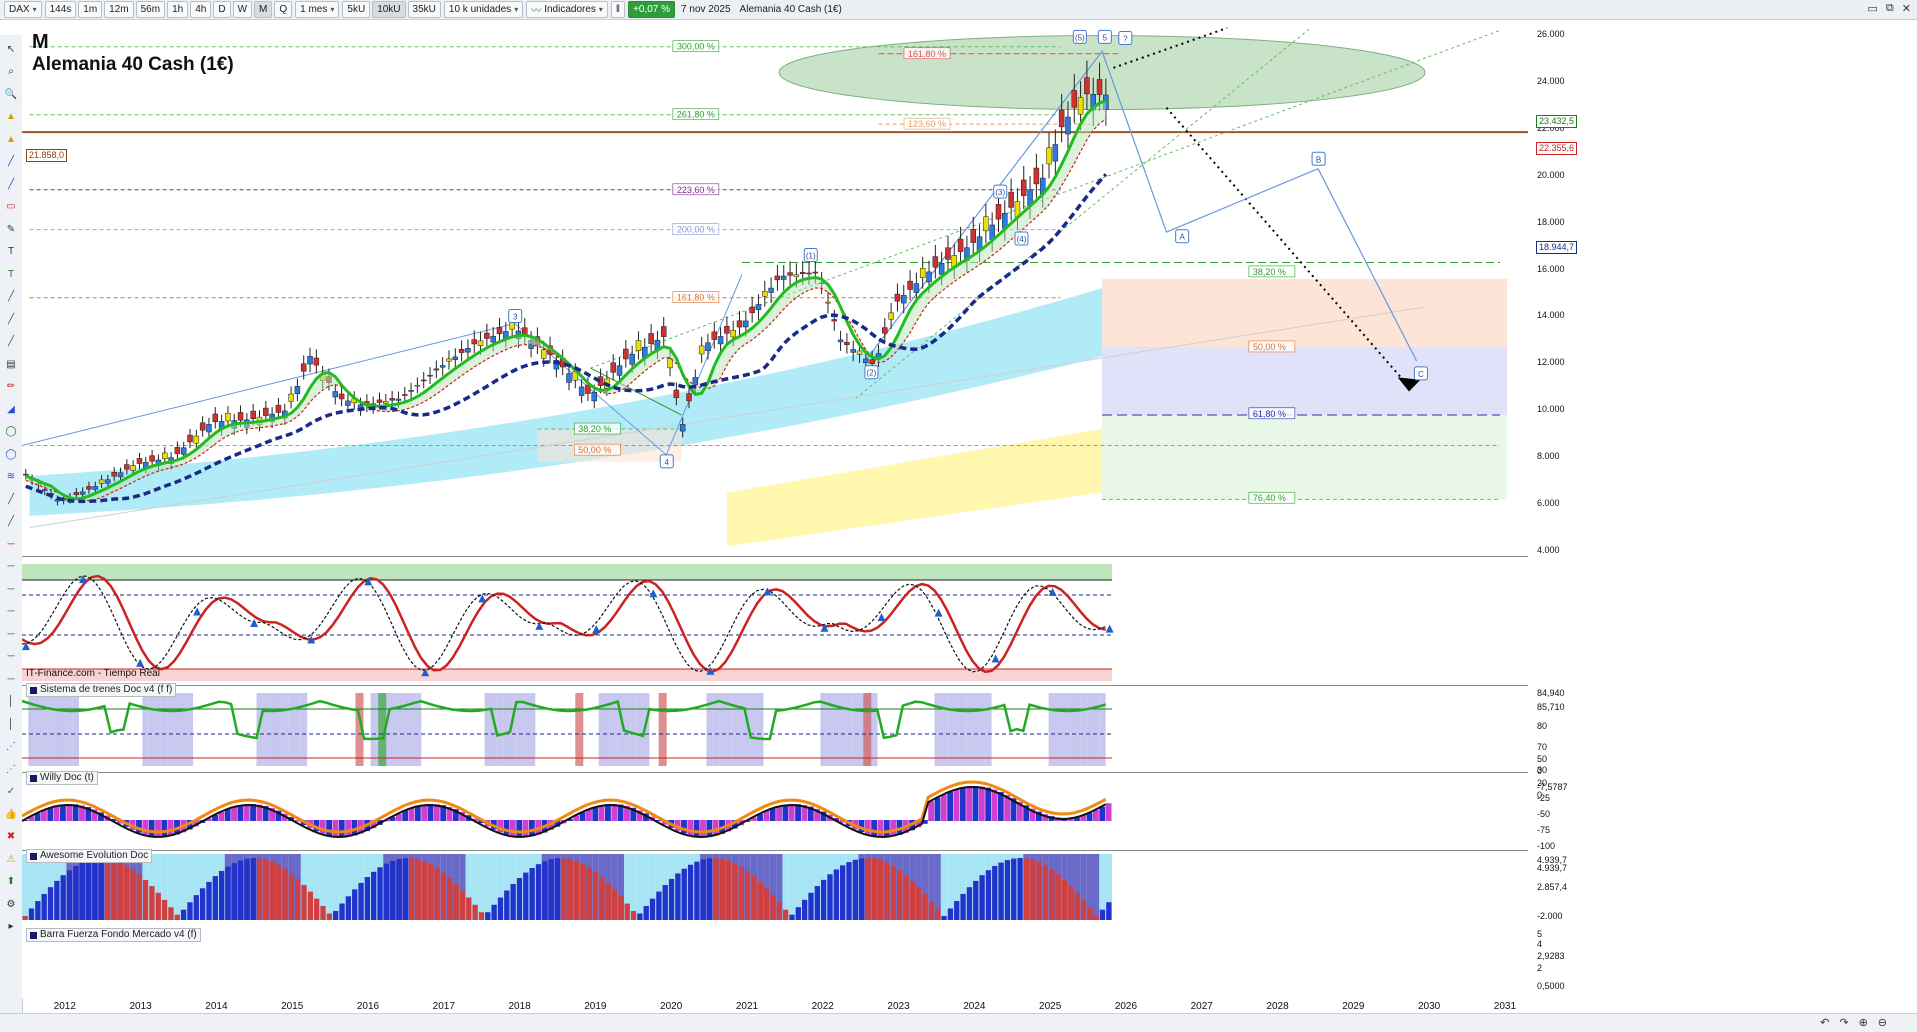  What do you see at coordinates (11, 814) in the screenshot?
I see `thumb-icon: 👍` at bounding box center [11, 814].